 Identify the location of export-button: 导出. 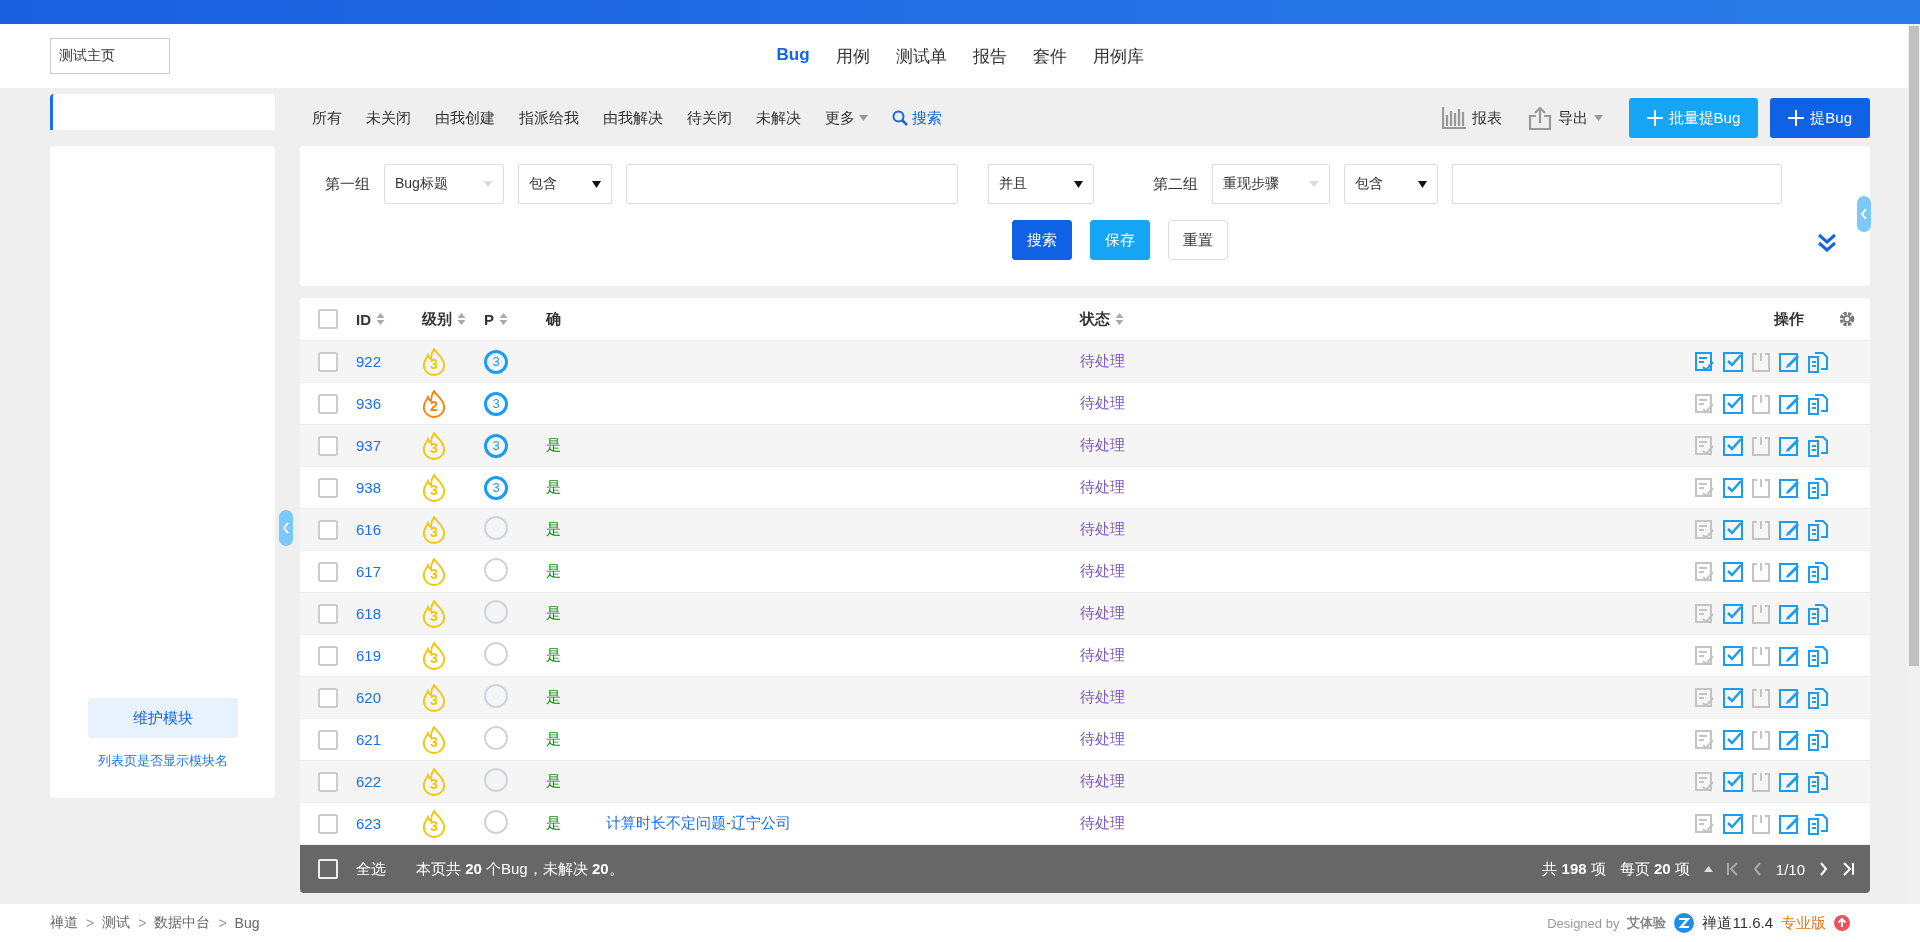
(1565, 118).